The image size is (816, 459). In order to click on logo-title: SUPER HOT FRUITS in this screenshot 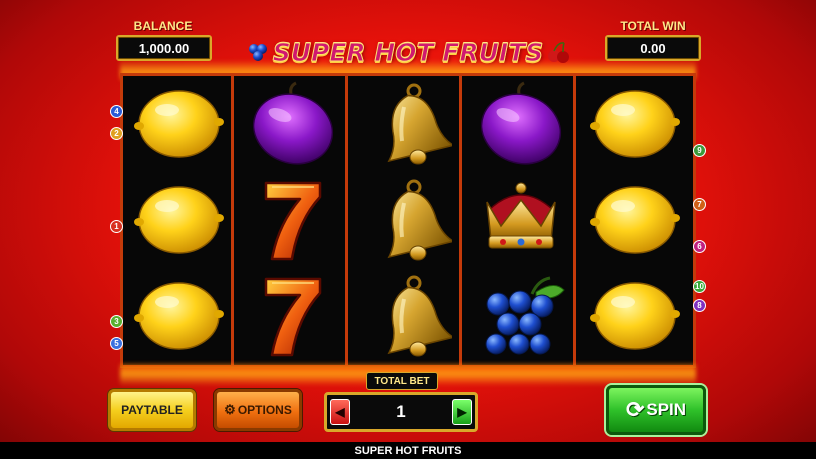, I will do `click(408, 52)`.